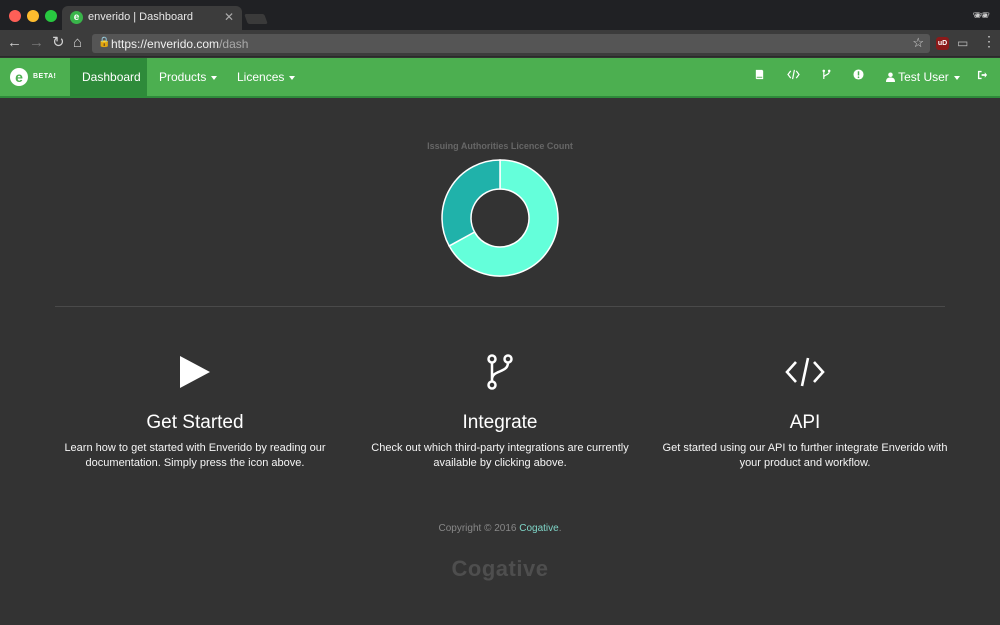 The height and width of the screenshot is (625, 1000). I want to click on cogative-link: Cogative, so click(538, 528).